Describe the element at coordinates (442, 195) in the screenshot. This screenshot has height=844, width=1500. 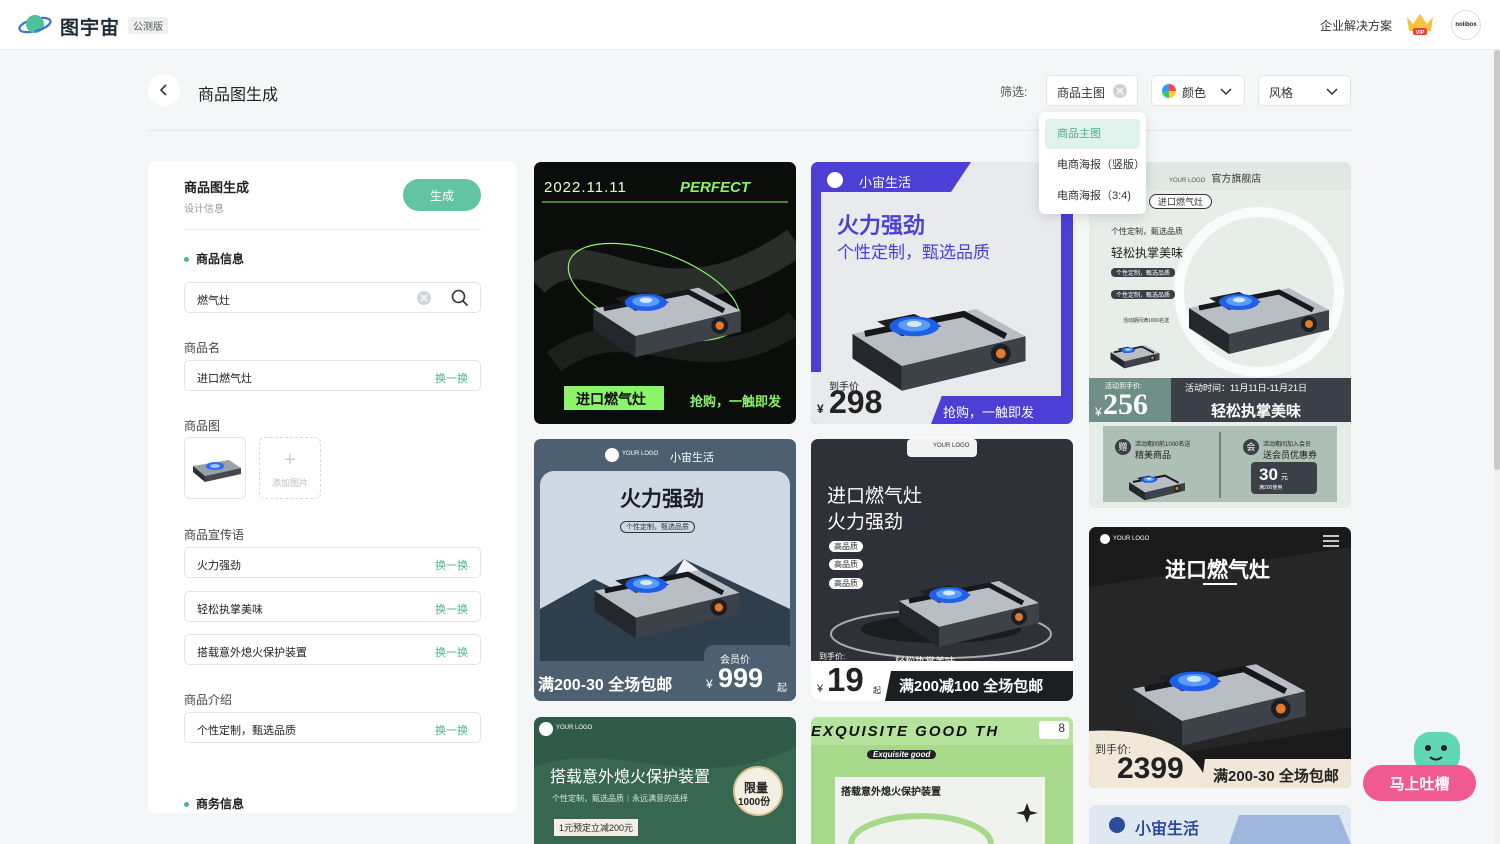
I see `generate-button: 生成` at that location.